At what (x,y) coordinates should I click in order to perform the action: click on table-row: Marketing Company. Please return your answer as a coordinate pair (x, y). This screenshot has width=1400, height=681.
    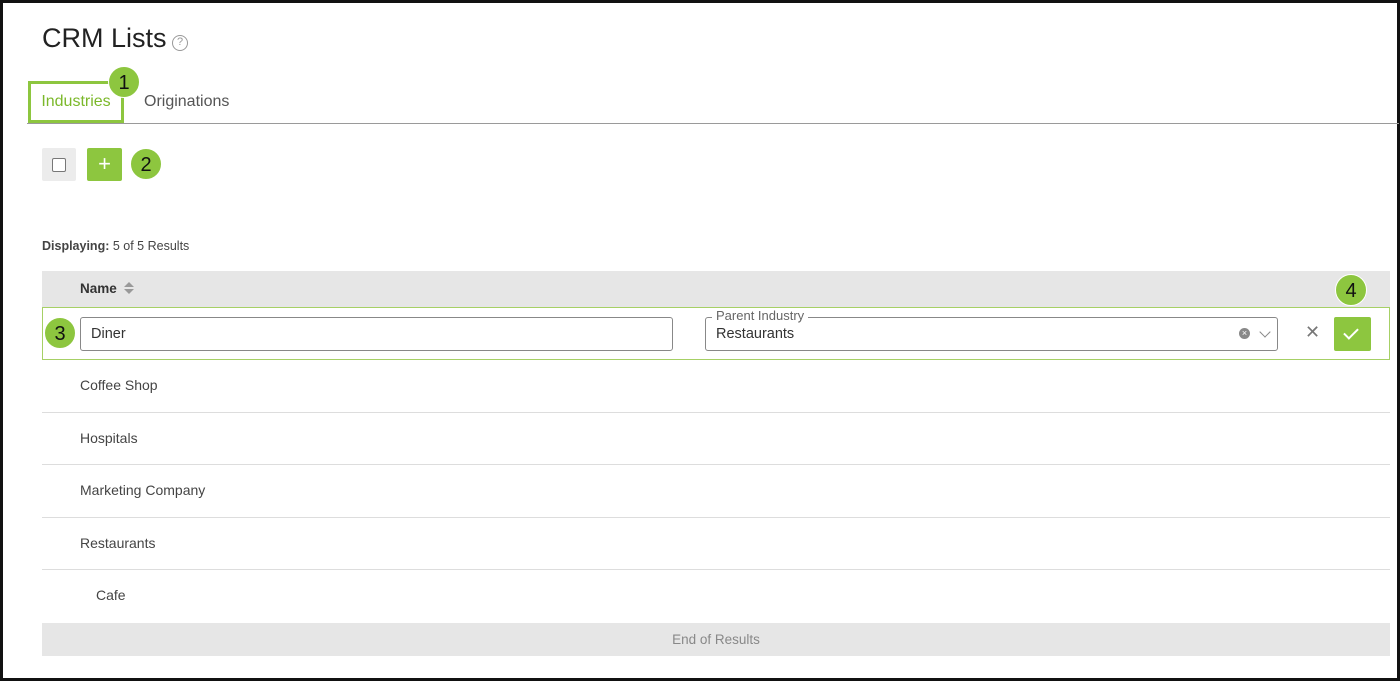
    Looking at the image, I should click on (716, 491).